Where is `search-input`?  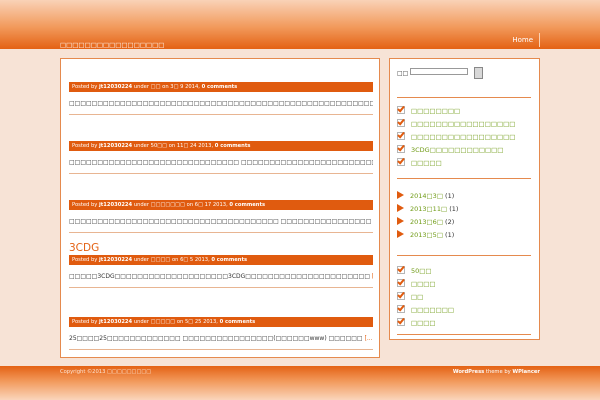
search-input is located at coordinates (439, 71).